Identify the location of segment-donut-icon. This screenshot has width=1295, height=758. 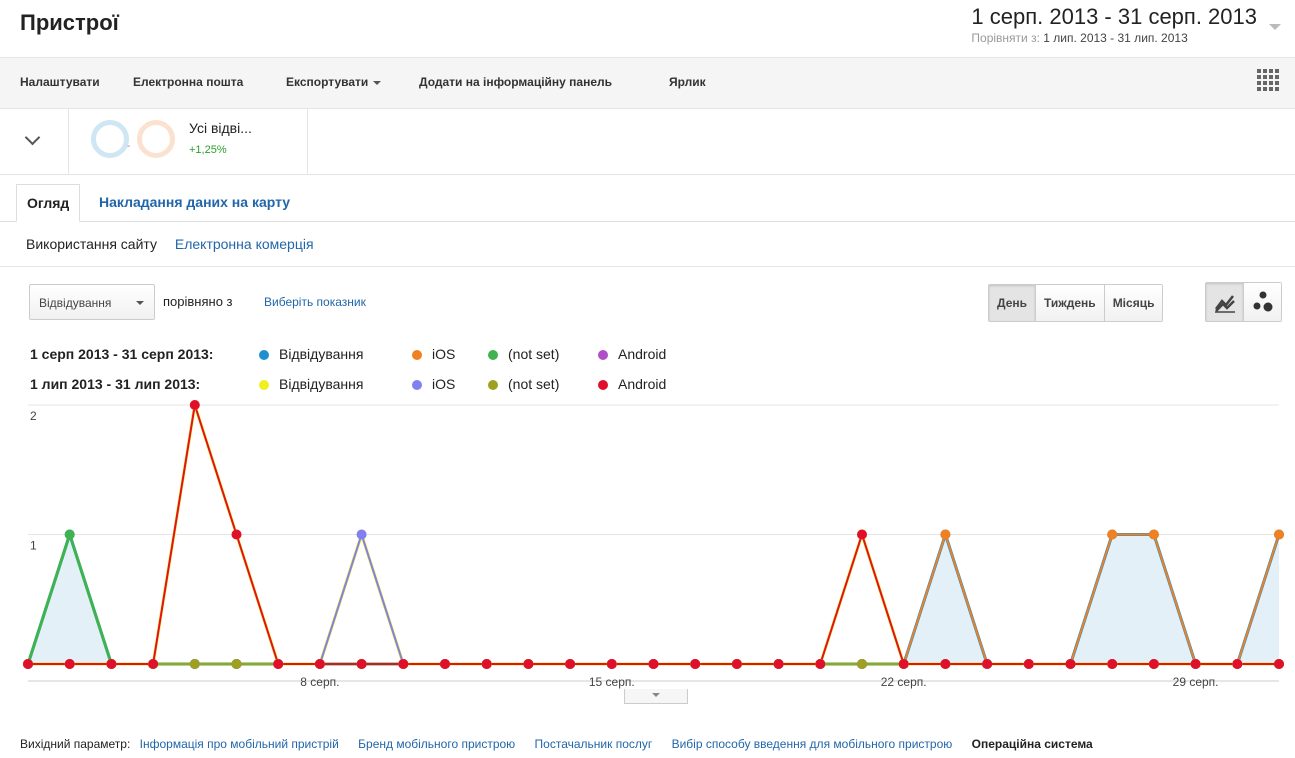
(110, 139).